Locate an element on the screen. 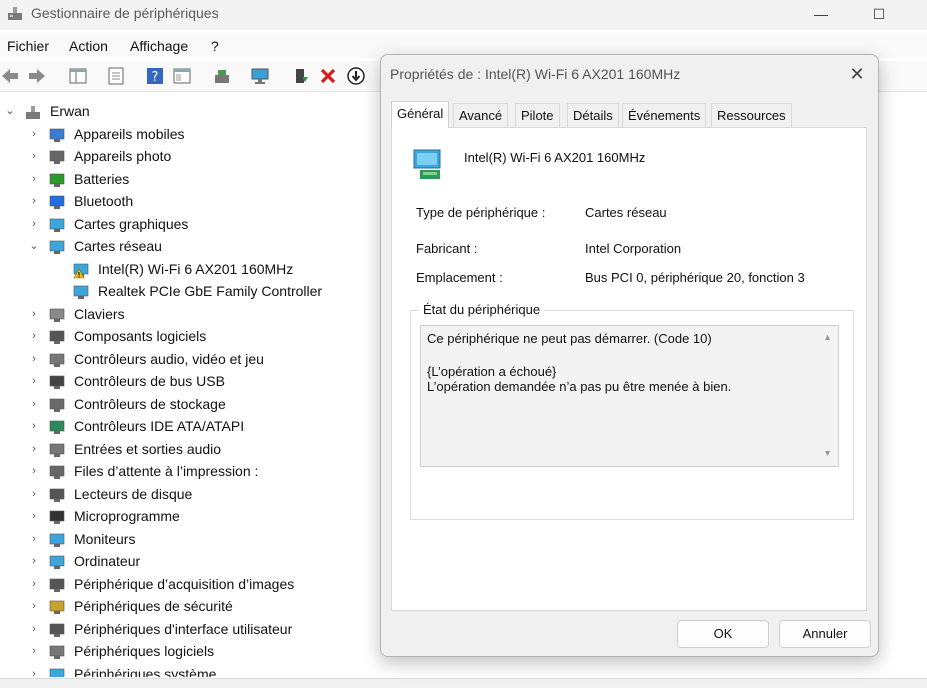 The height and width of the screenshot is (688, 927). tree-item: › Bluetooth is located at coordinates (190, 202).